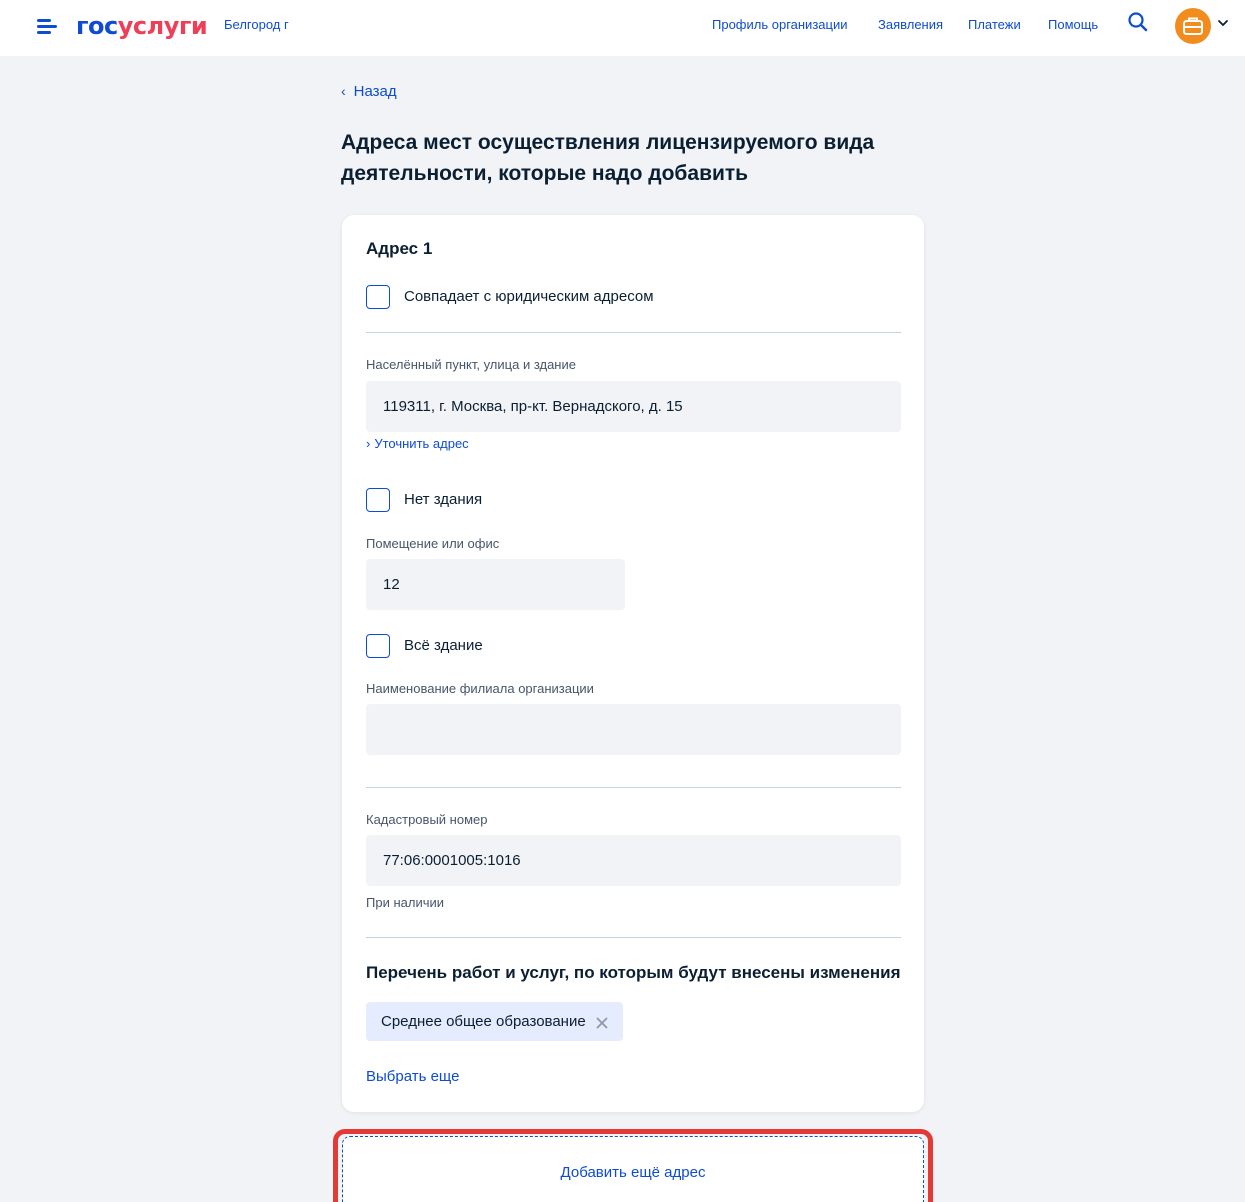 Image resolution: width=1245 pixels, height=1202 pixels. I want to click on chevron-left-icon: ‹, so click(343, 91).